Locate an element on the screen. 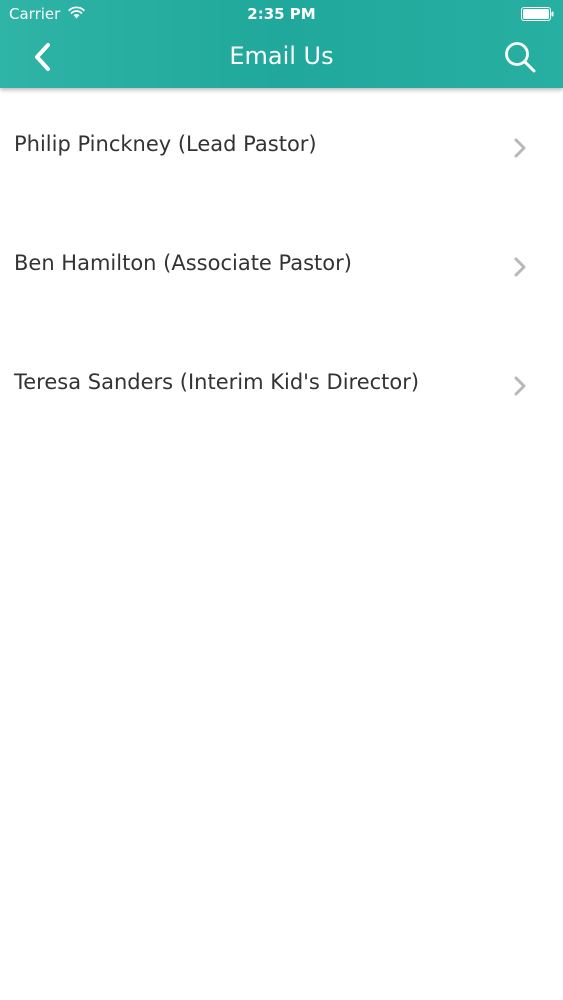 Image resolution: width=563 pixels, height=1000 pixels. list-item: Teresa Sanders (Interim Kid's Director) is located at coordinates (281, 385).